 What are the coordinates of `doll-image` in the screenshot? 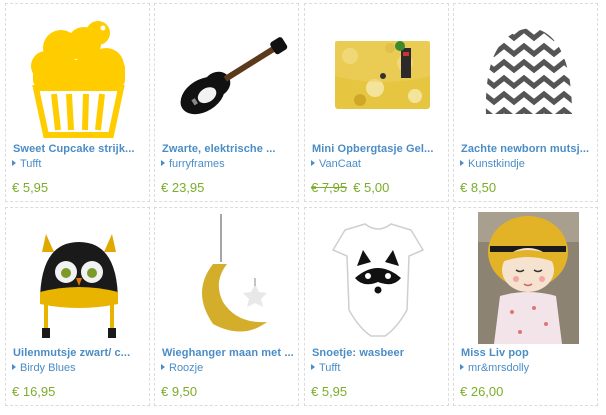 It's located at (526, 278).